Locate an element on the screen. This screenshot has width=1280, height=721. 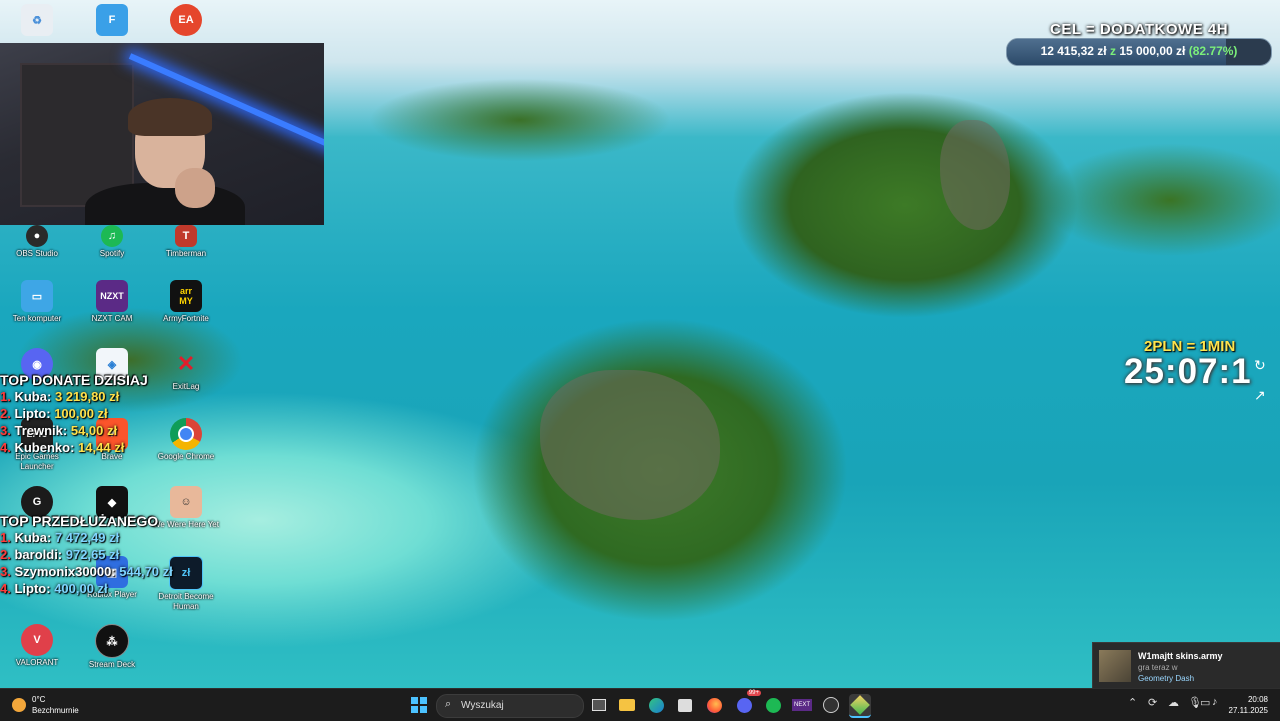
obs-icon is located at coordinates (831, 705).